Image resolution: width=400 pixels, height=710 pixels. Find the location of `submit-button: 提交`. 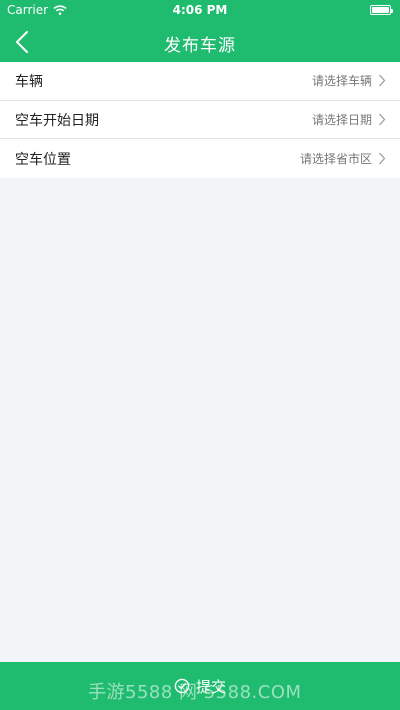

submit-button: 提交 is located at coordinates (200, 686).